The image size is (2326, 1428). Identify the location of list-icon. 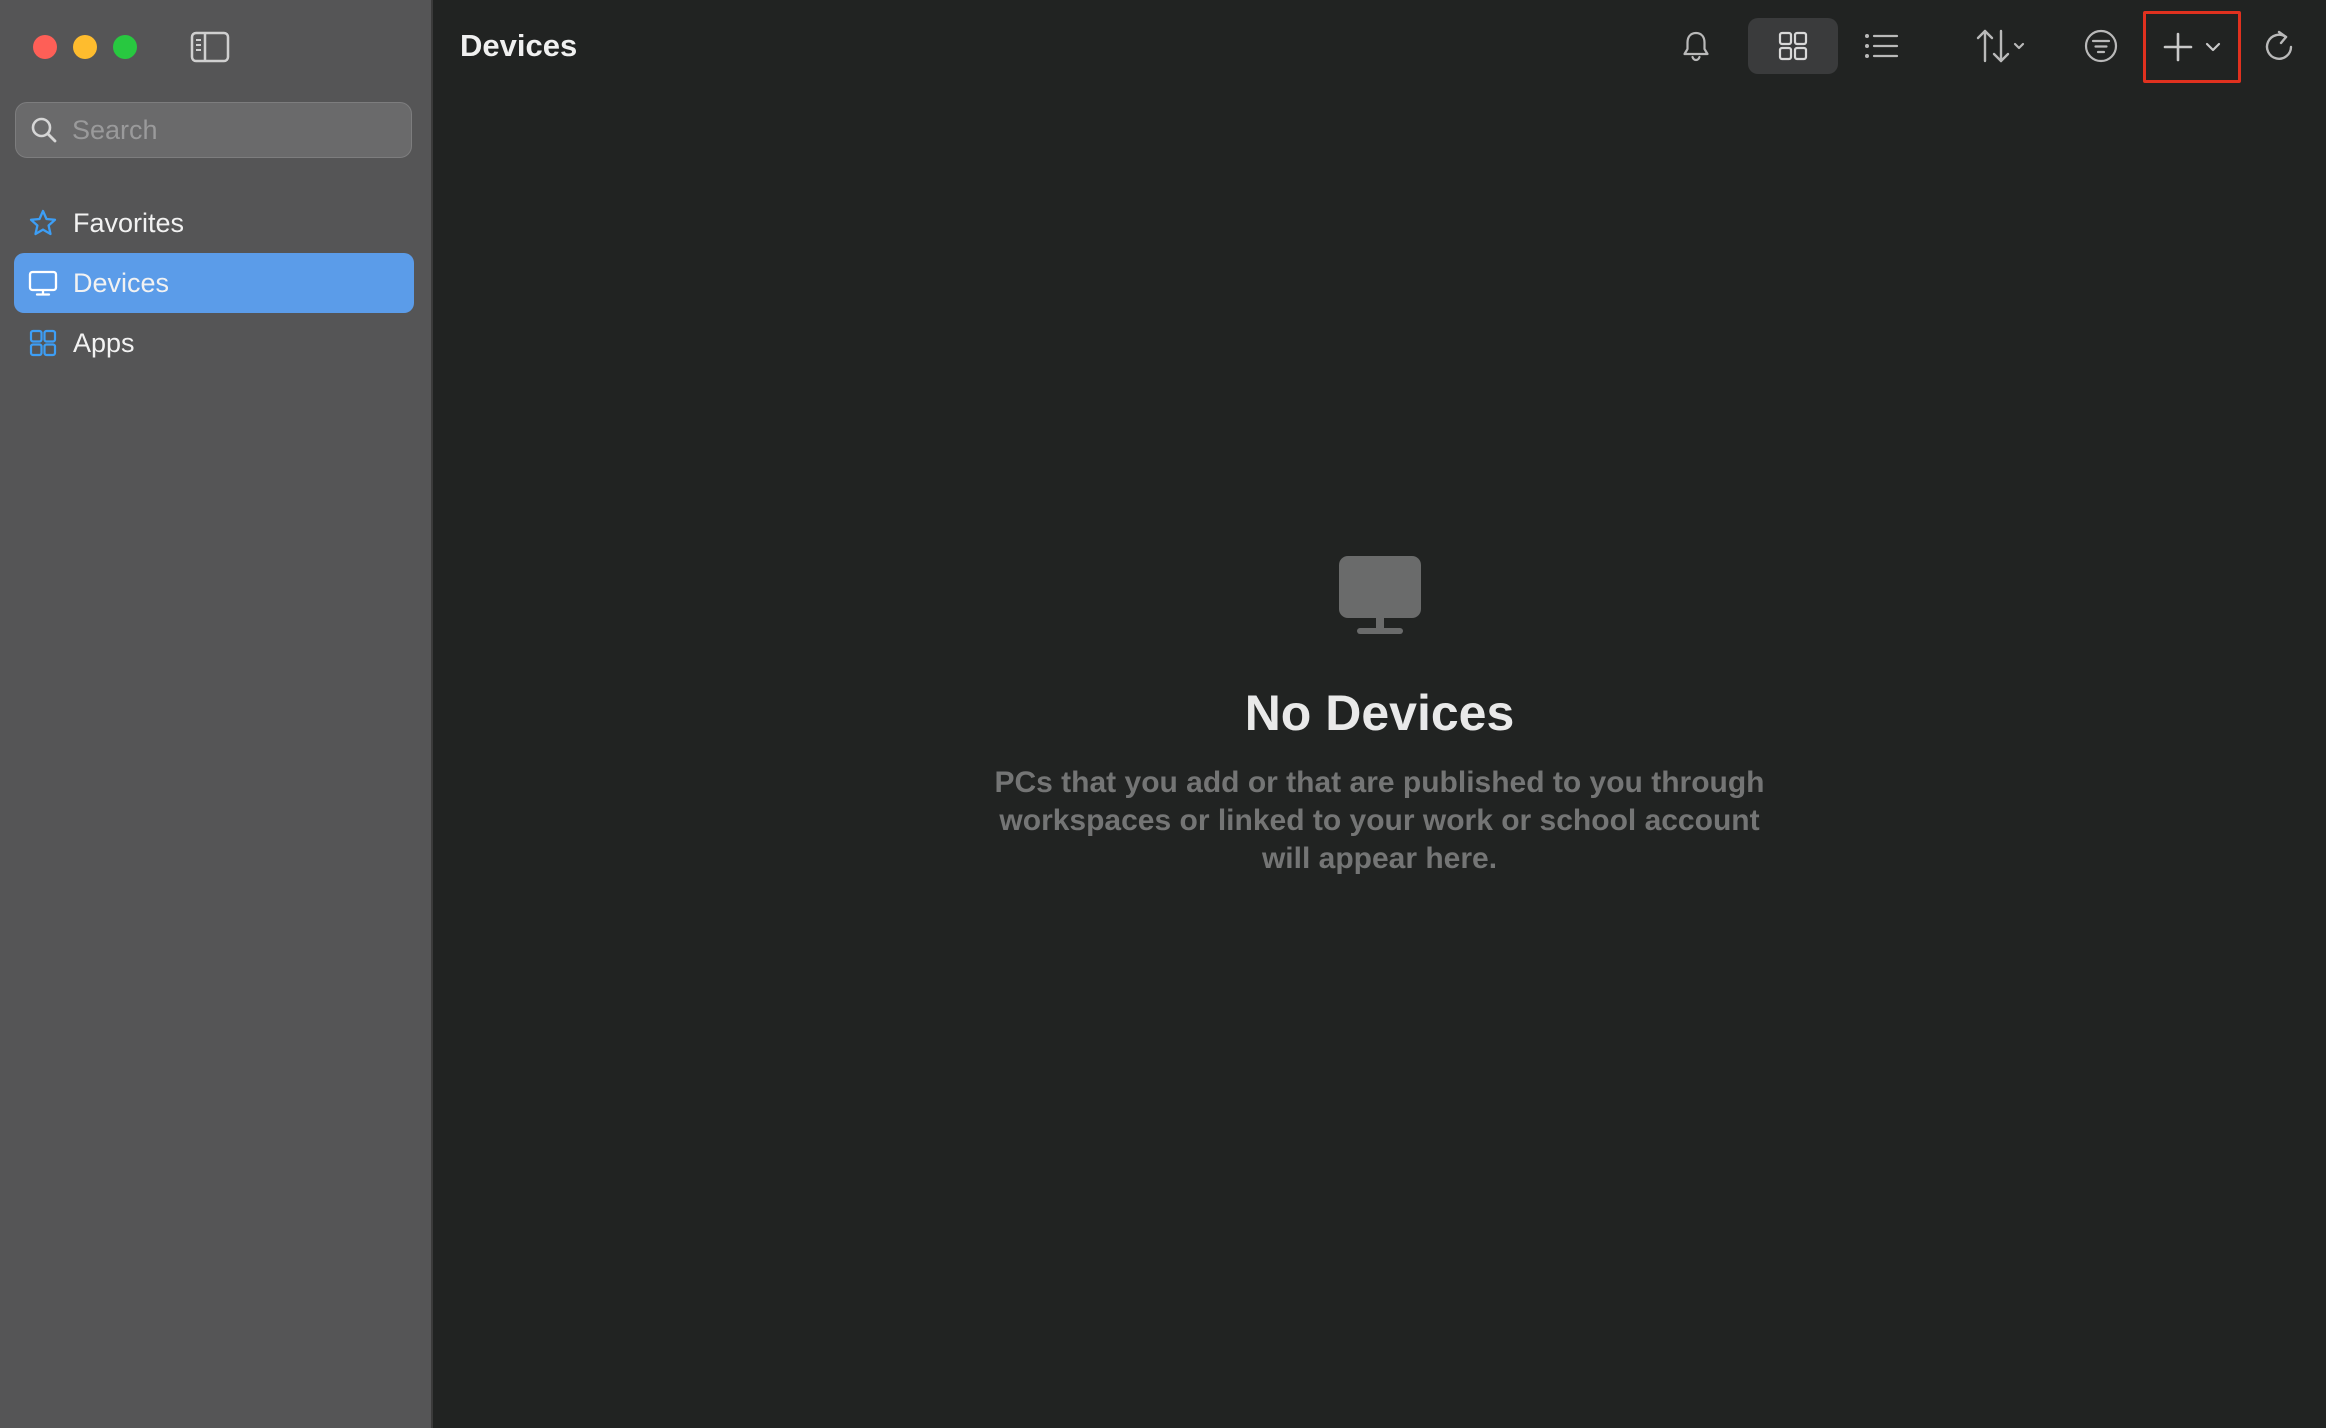
(1882, 46).